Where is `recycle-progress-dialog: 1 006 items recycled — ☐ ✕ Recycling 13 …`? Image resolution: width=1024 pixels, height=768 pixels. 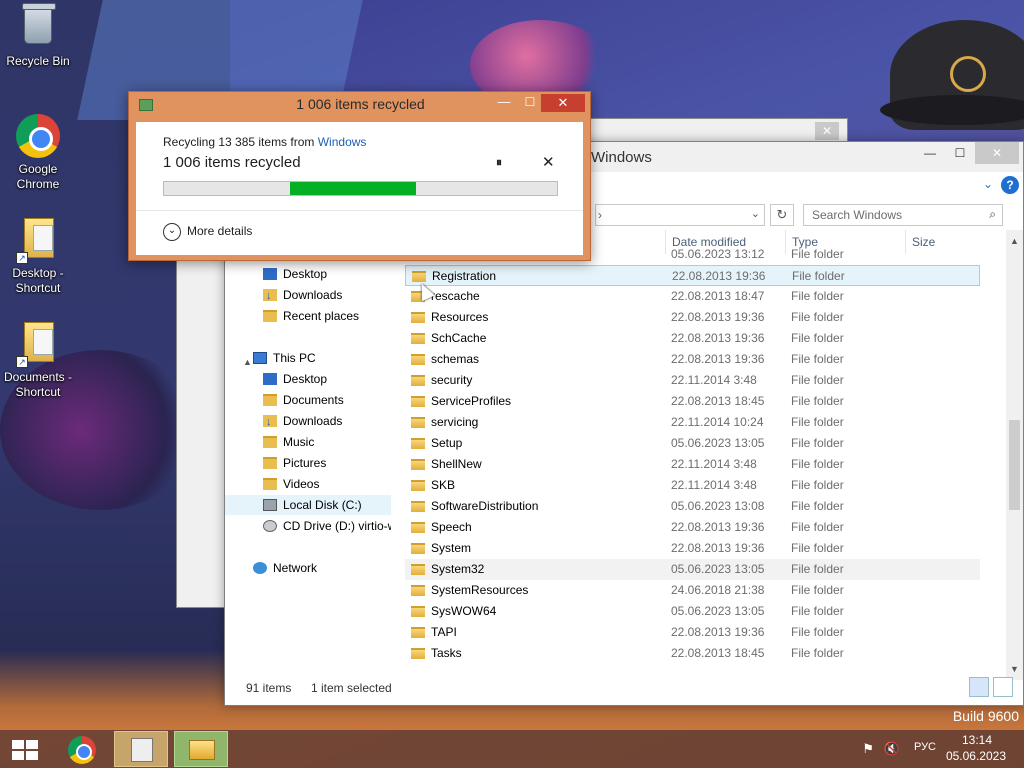
recycle-progress-dialog: 1 006 items recycled — ☐ ✕ Recycling 13 … is located at coordinates (359, 176).